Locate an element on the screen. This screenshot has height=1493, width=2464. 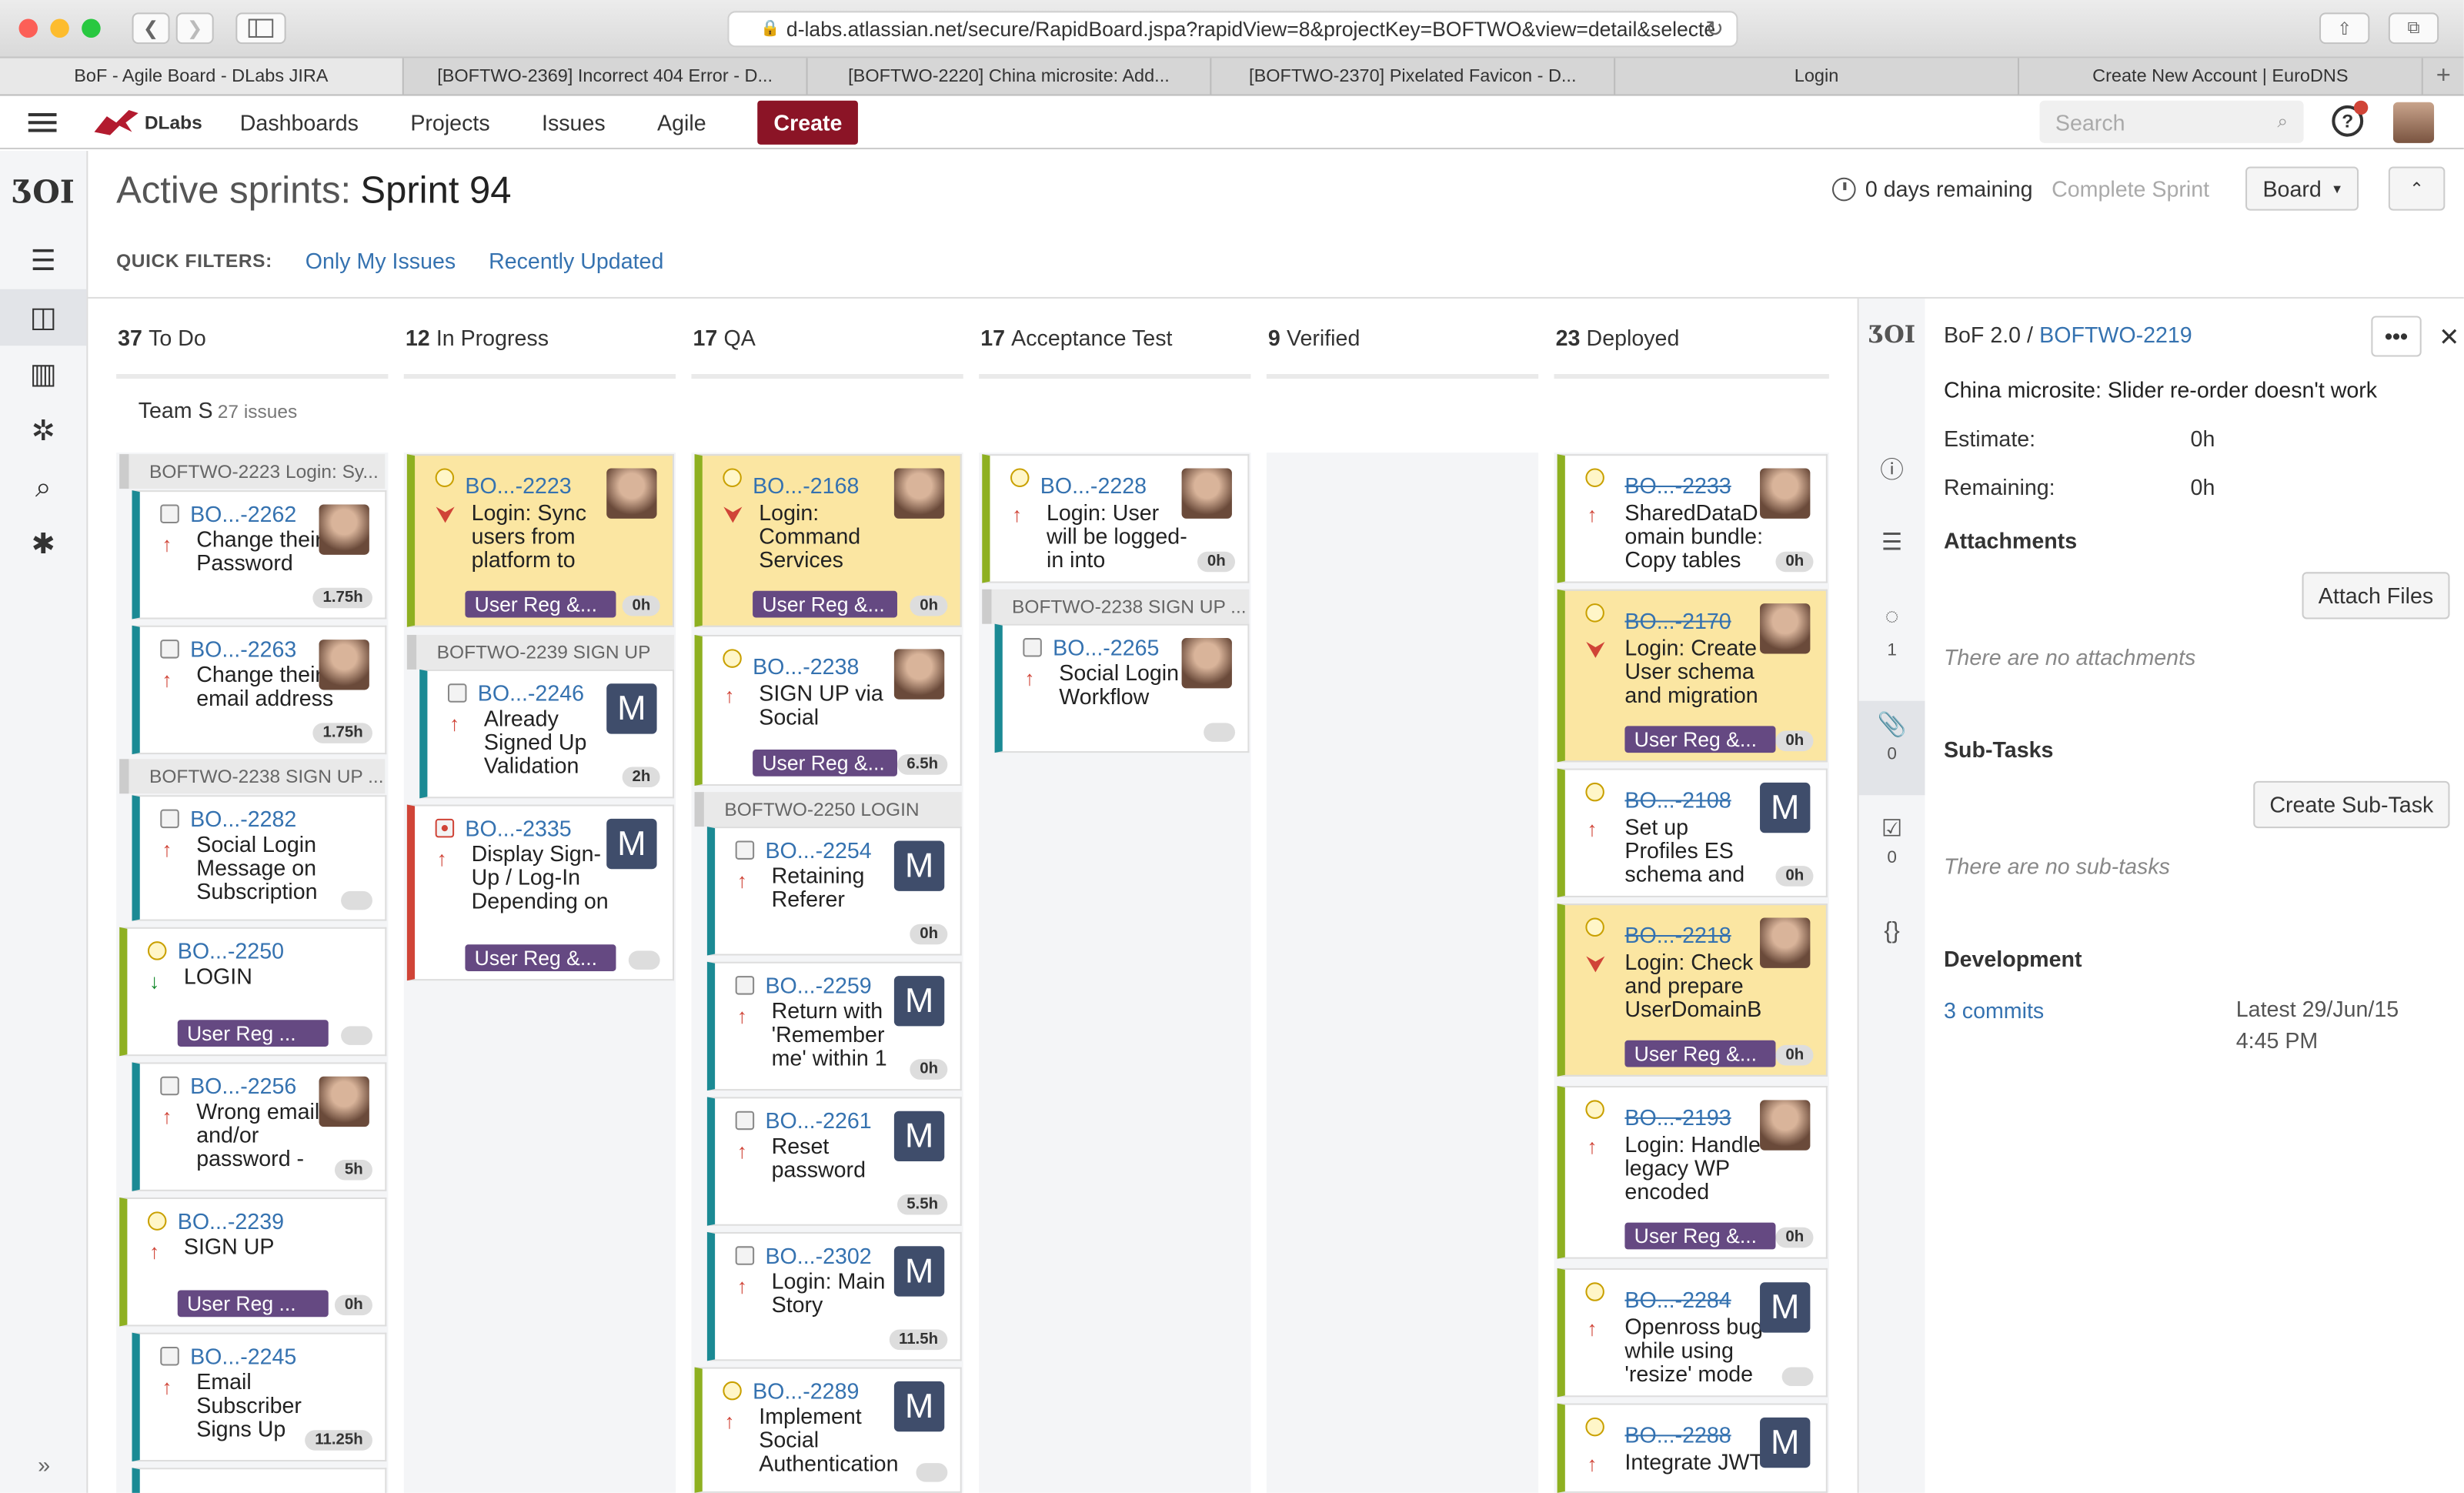
close-icon: ✕ is located at coordinates (2449, 338).